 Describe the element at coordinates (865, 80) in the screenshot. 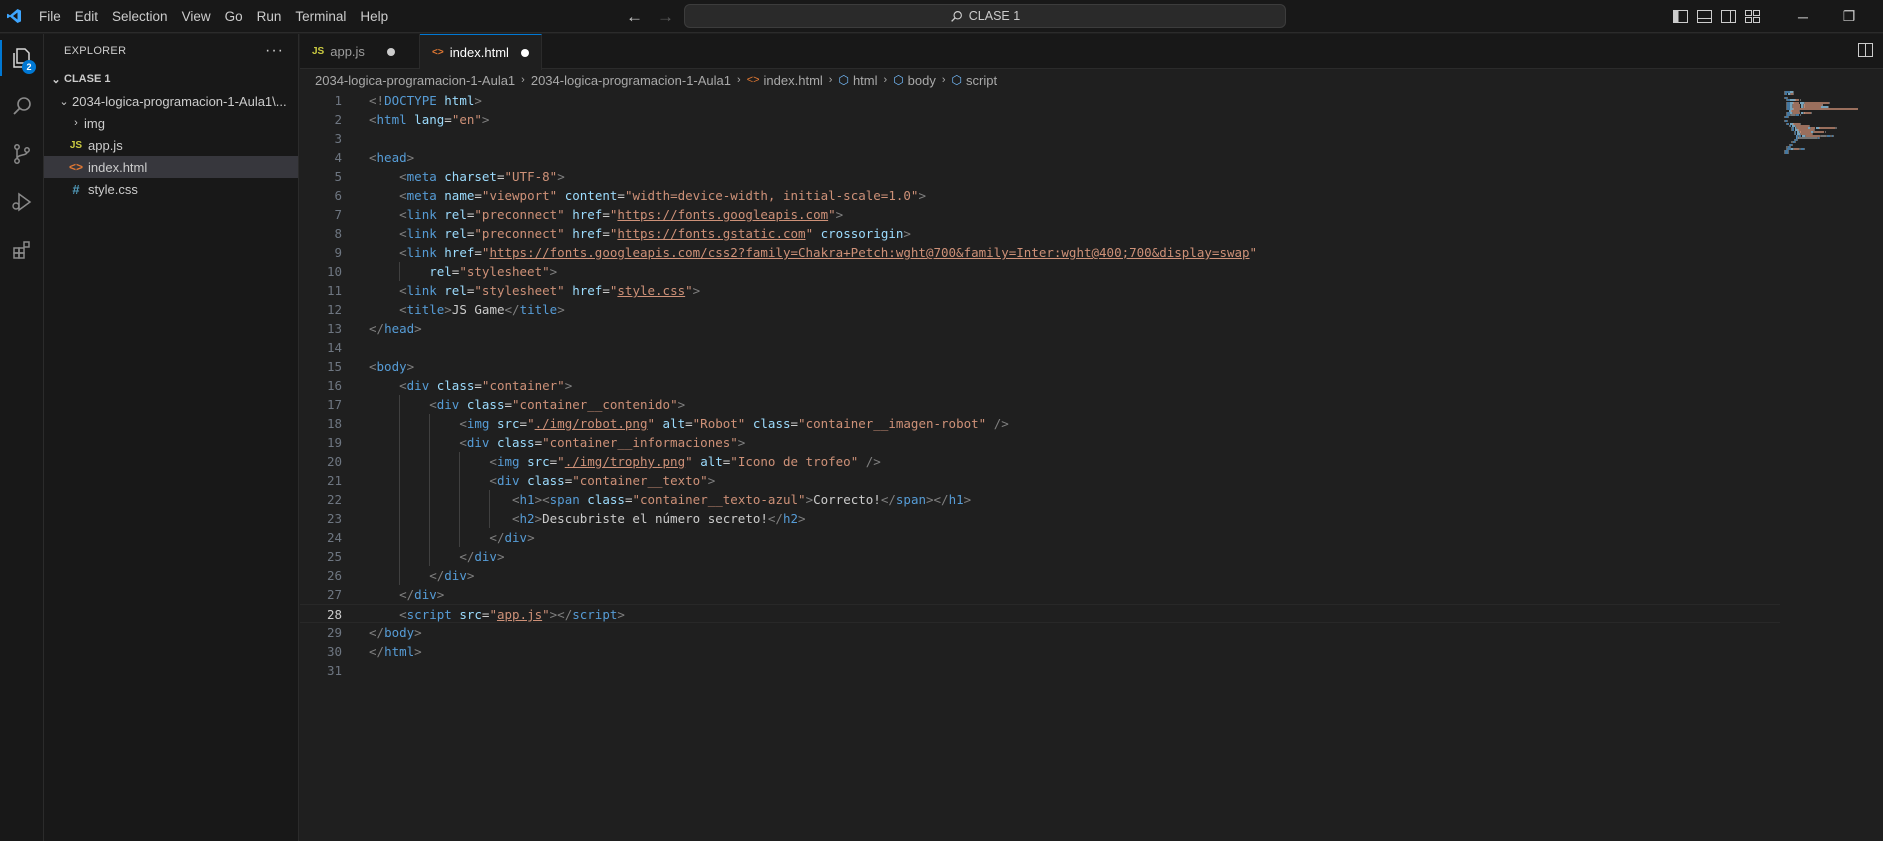

I see `breadcrumb-item: html` at that location.